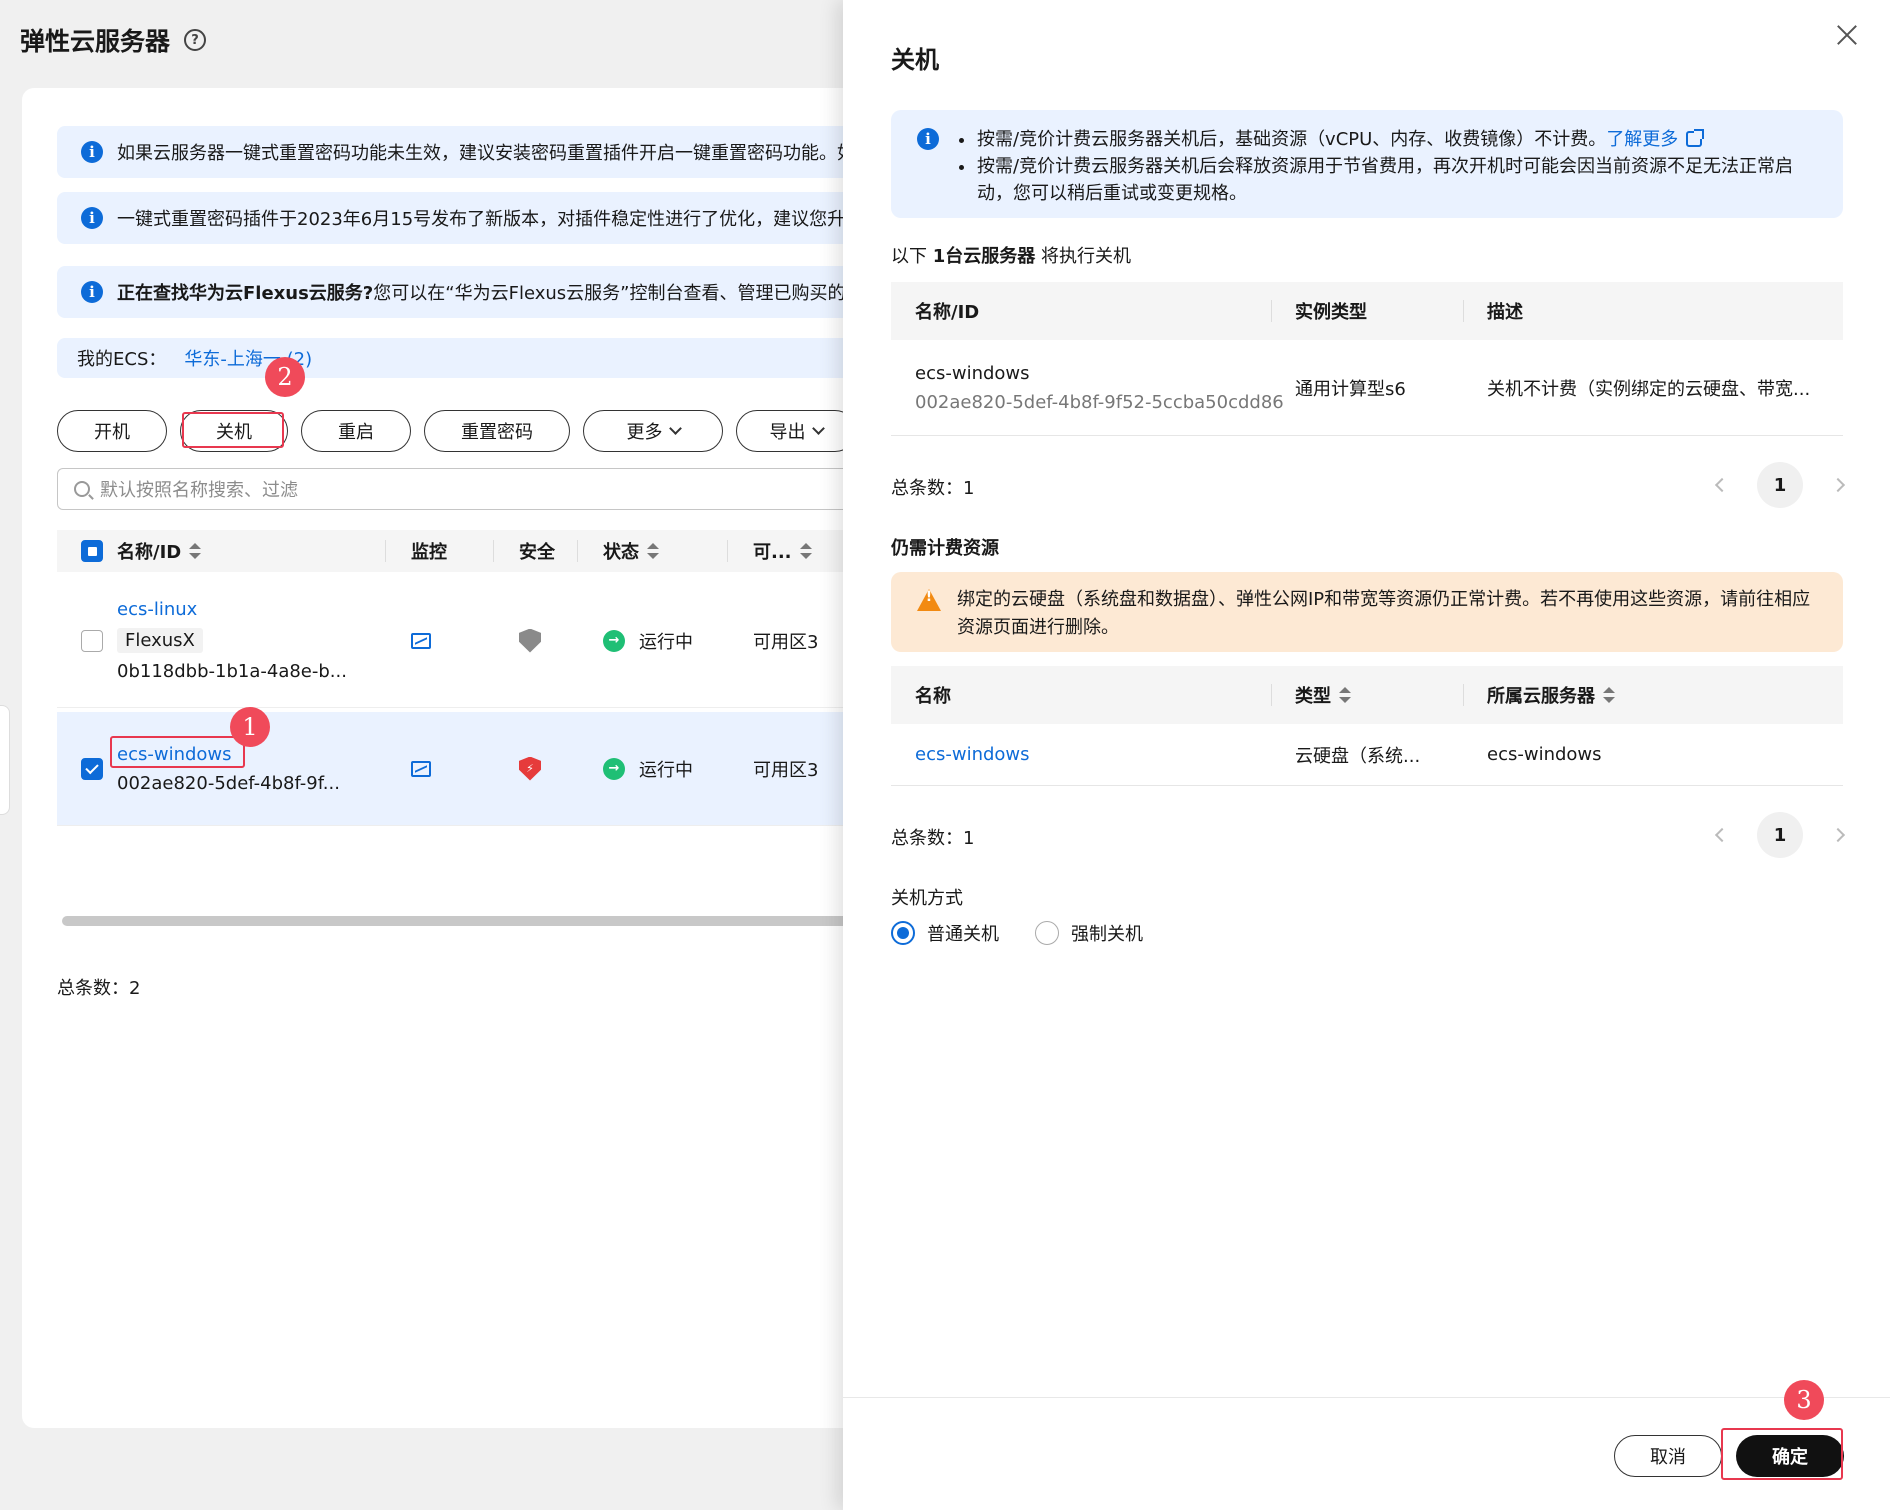  I want to click on summary-count: 1台云服务器, so click(984, 256).